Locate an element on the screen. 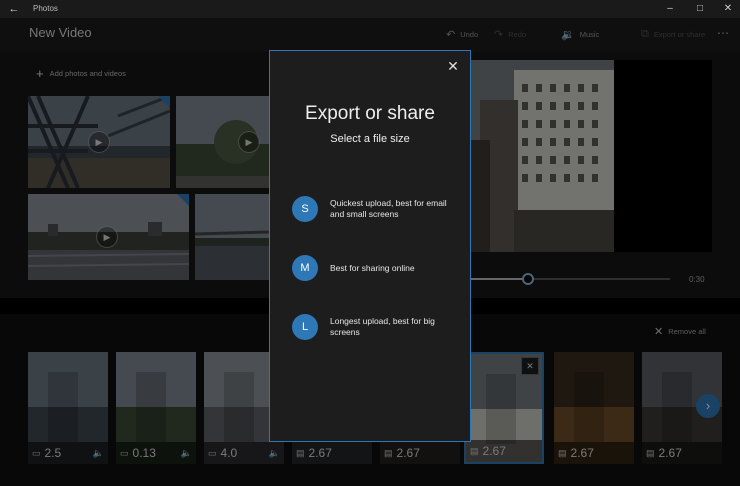 This screenshot has width=740, height=486. size-badge: M is located at coordinates (305, 268).